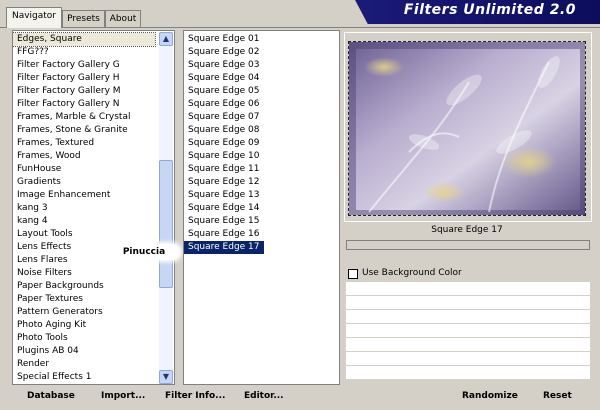  Describe the element at coordinates (412, 273) in the screenshot. I see `use-background-color-label: Use Background Color` at that location.